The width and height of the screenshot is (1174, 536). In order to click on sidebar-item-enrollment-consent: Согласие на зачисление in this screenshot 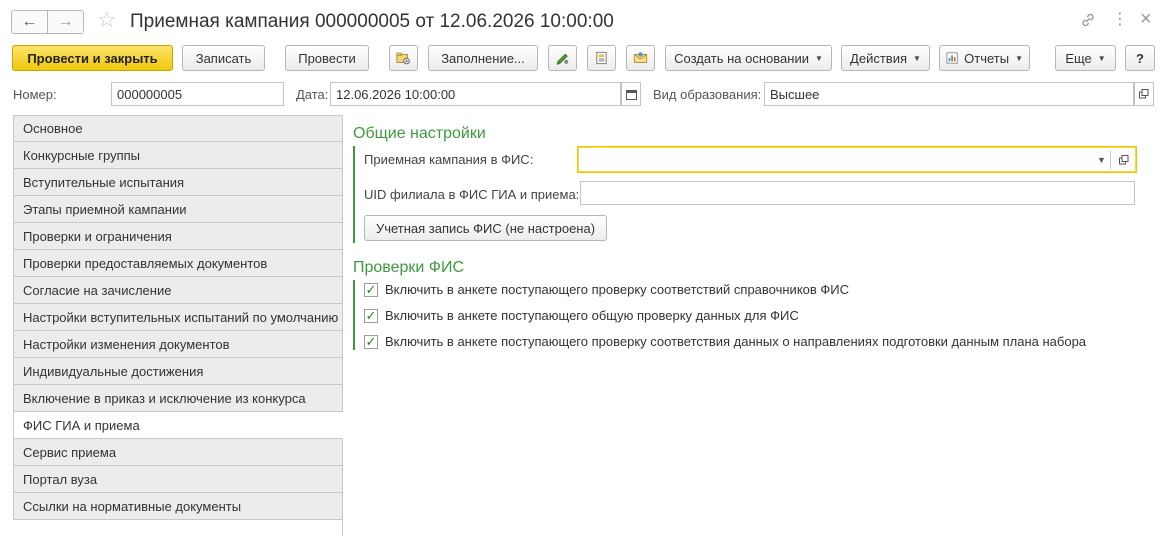, I will do `click(178, 290)`.